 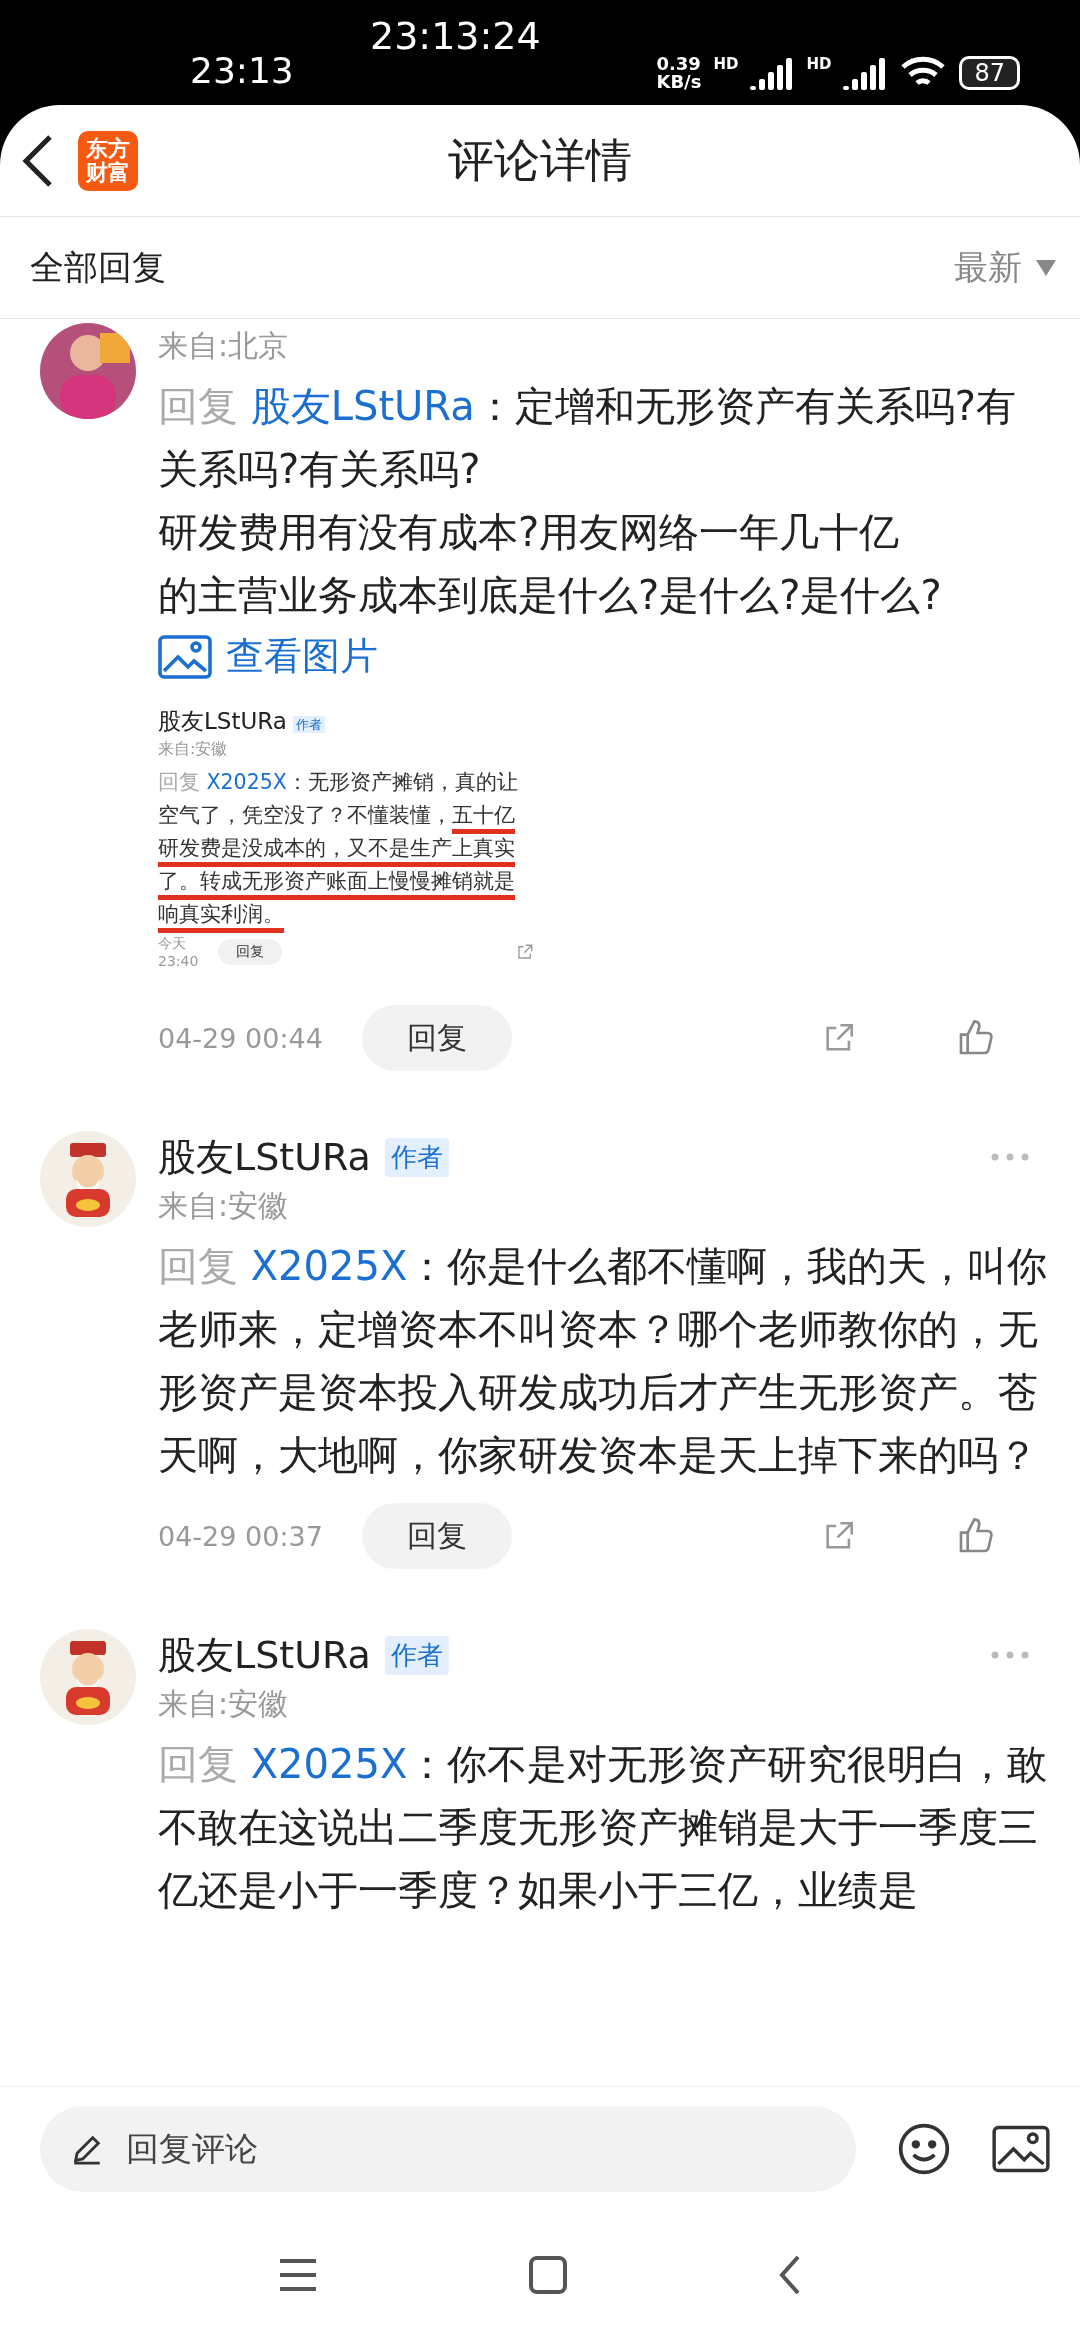 I want to click on page-title: 评论详情, so click(x=540, y=160).